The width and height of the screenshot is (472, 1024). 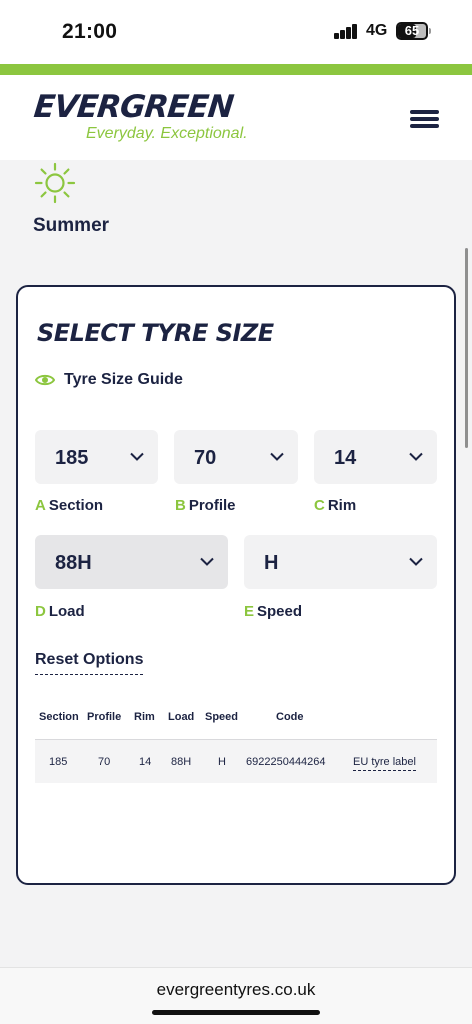 I want to click on network-type: 4G, so click(x=377, y=30).